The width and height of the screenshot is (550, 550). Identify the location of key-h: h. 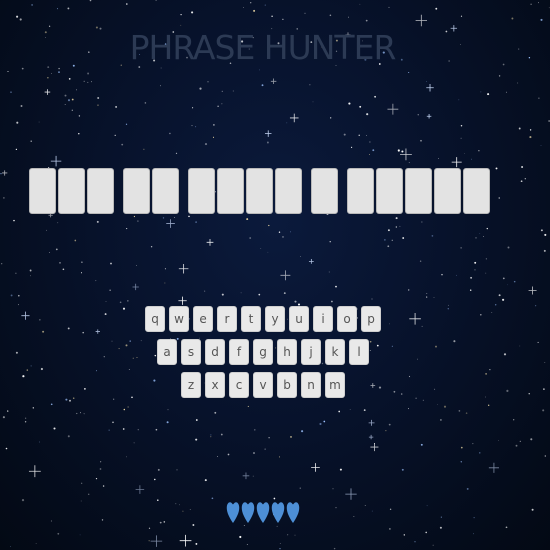
(287, 352).